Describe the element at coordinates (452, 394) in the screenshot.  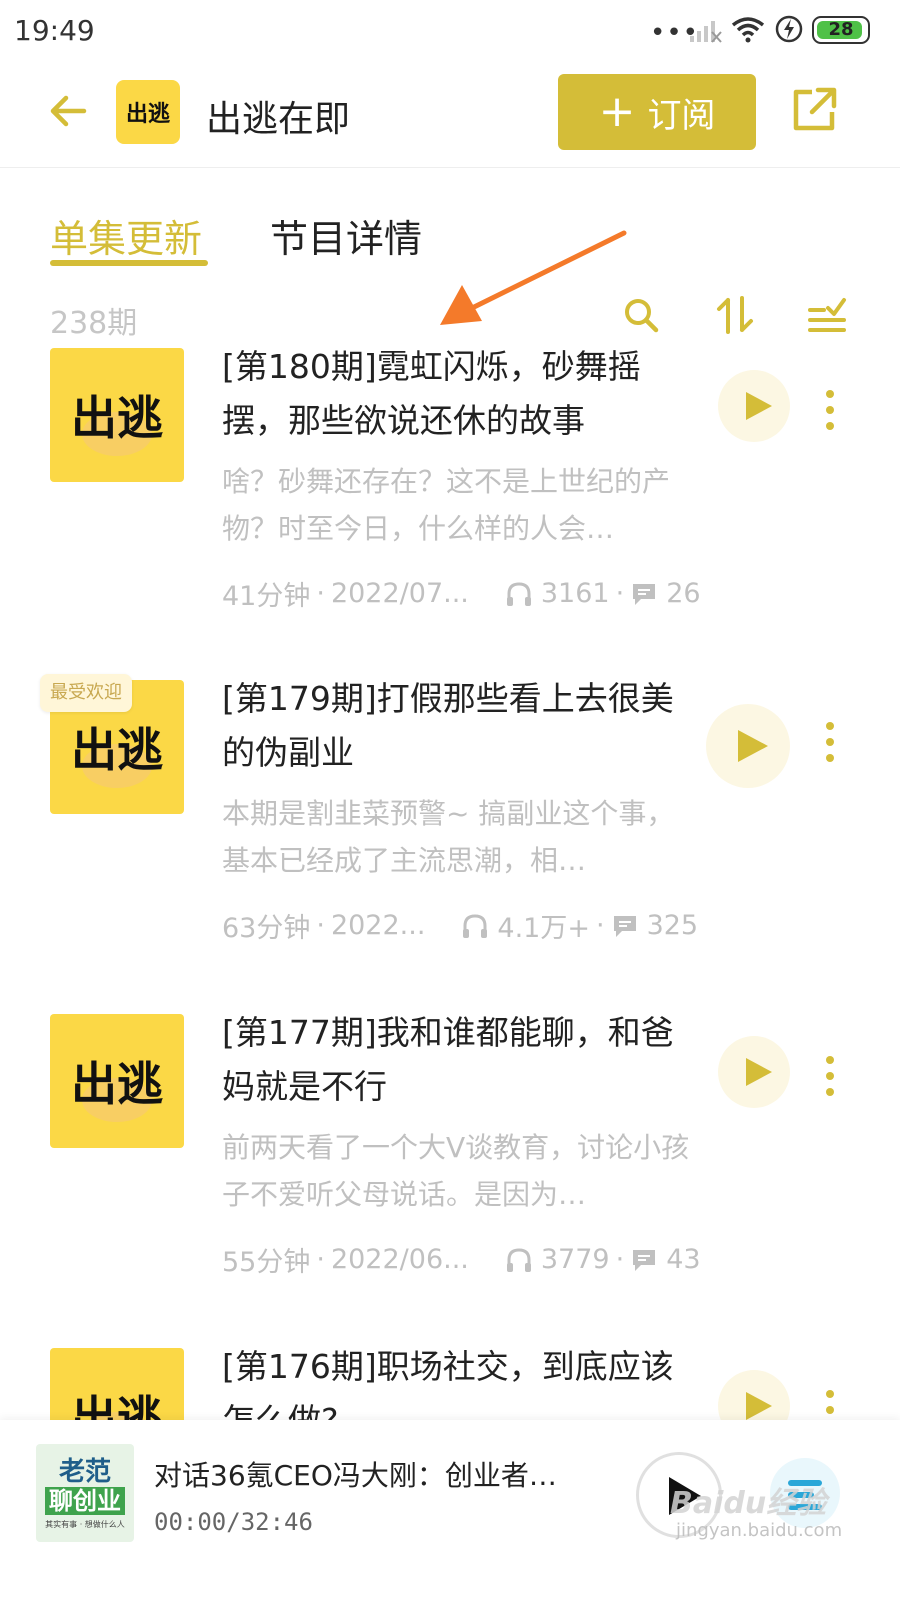
I see `episode-title: [第180期]霓虹闪烁，砂舞摇摆，那些欲说还休的故事` at that location.